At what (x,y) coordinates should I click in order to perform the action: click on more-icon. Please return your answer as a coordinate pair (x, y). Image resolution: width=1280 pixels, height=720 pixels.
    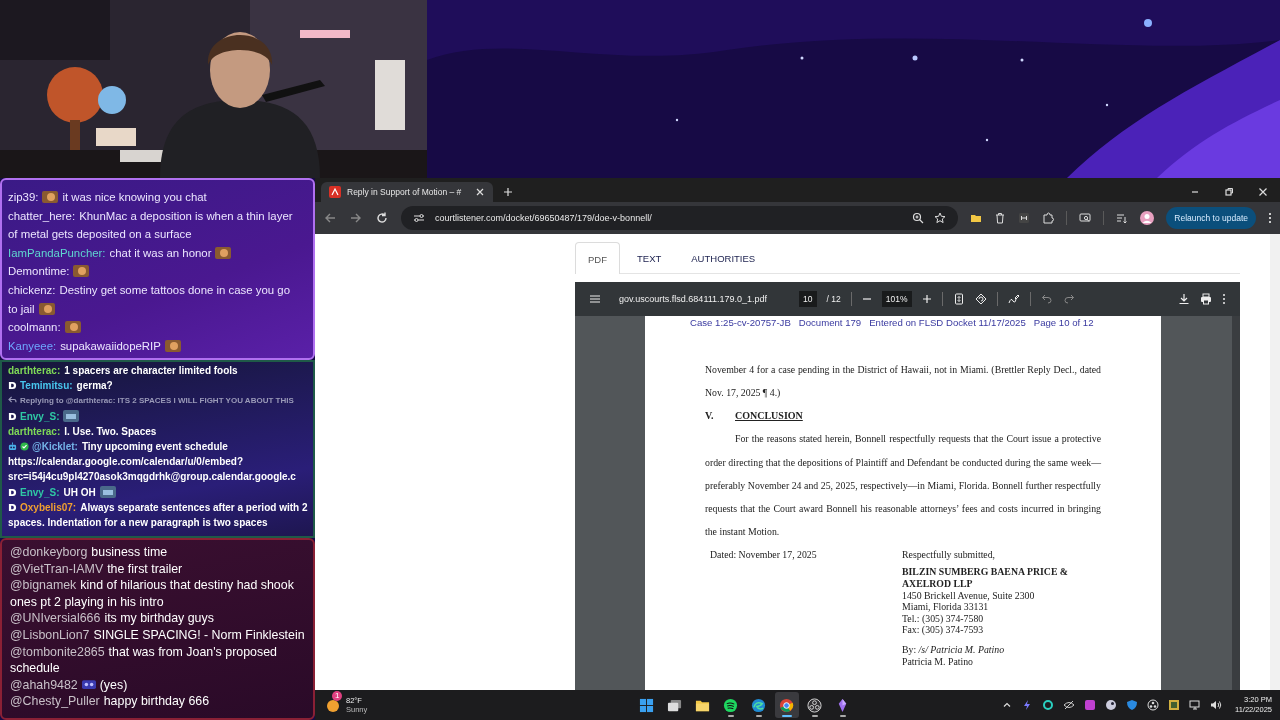
    Looking at the image, I should click on (1224, 299).